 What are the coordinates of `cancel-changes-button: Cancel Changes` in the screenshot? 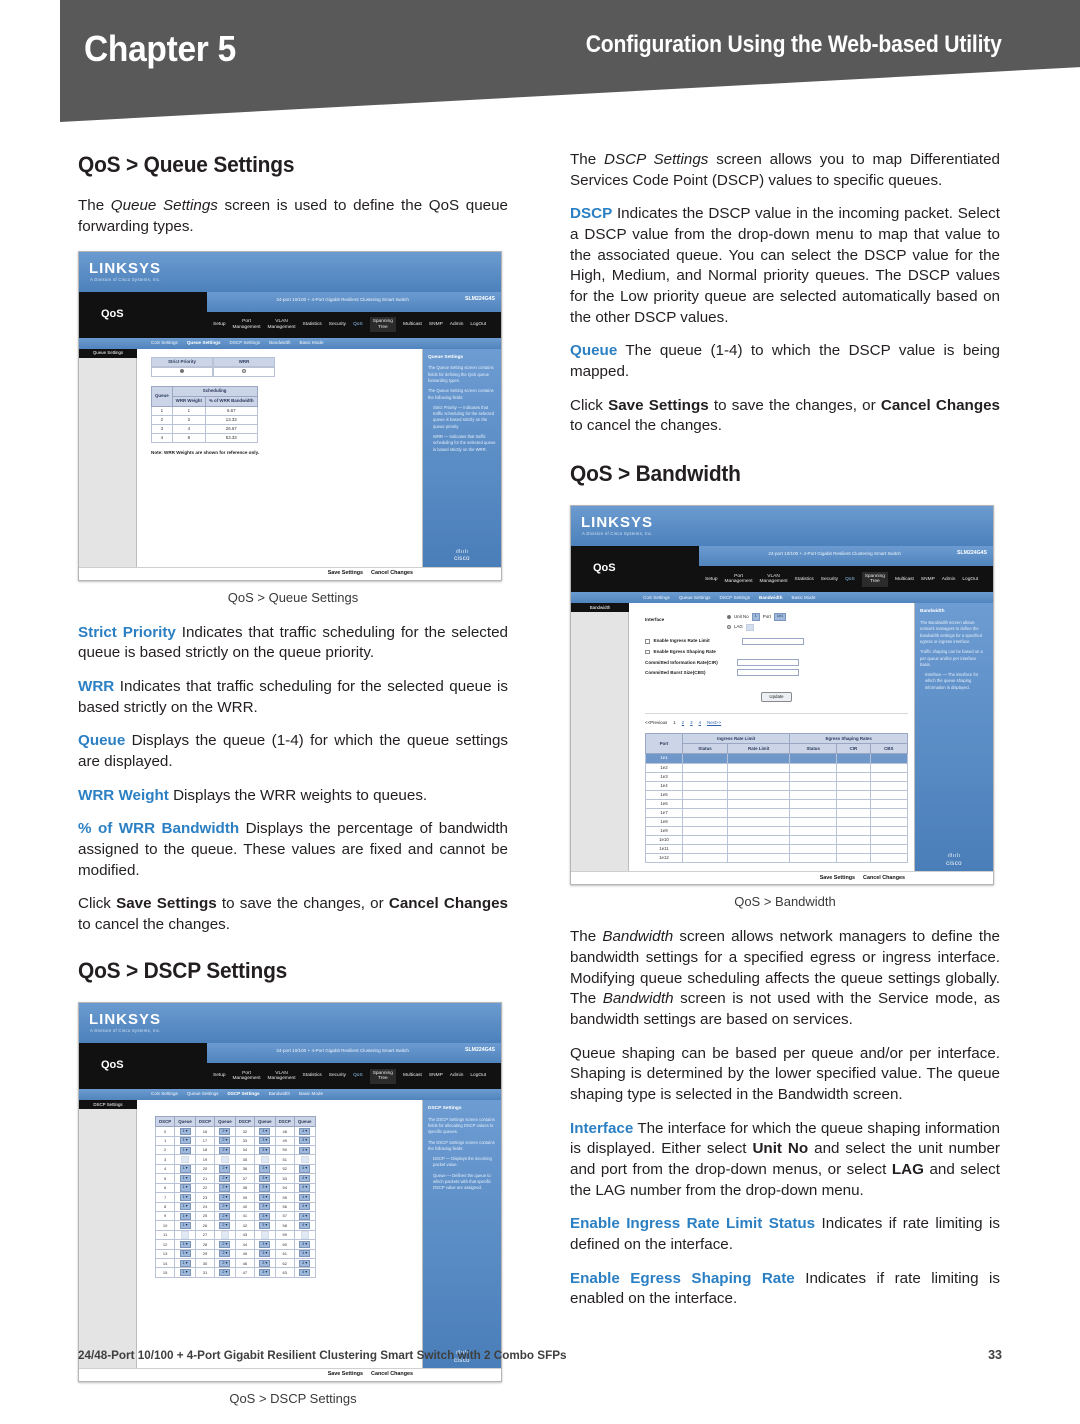 It's located at (392, 1374).